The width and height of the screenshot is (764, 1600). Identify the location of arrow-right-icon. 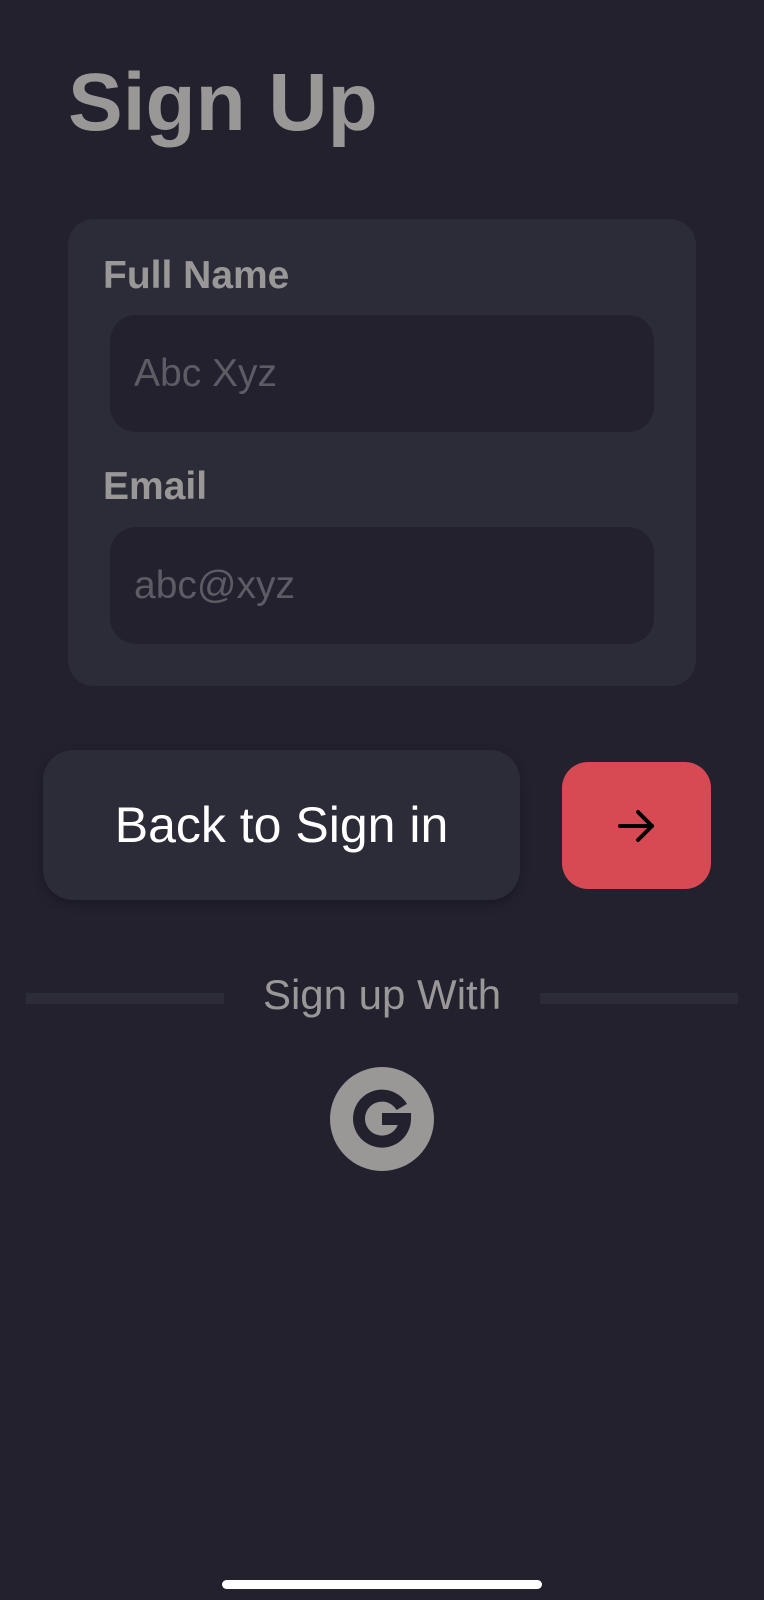
(637, 826).